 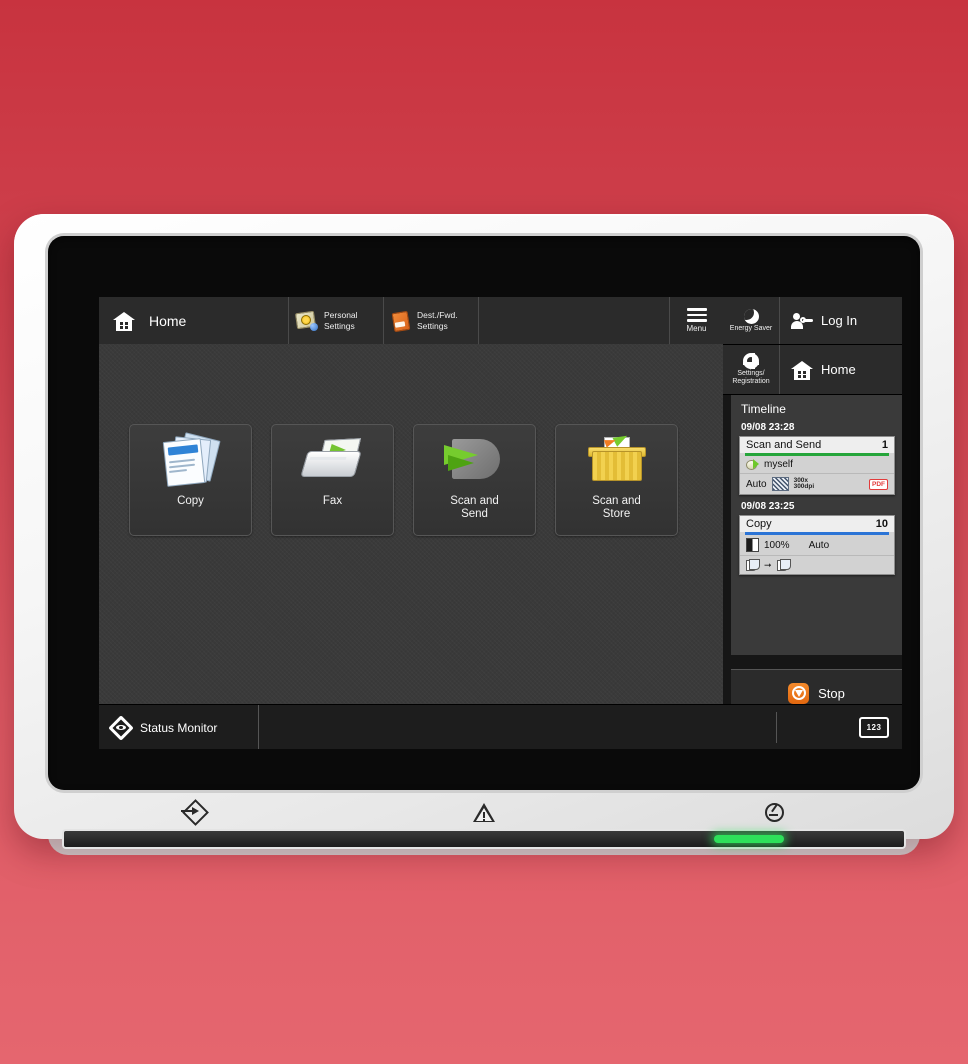 What do you see at coordinates (768, 564) in the screenshot?
I see `arrow-right-icon: ➞` at bounding box center [768, 564].